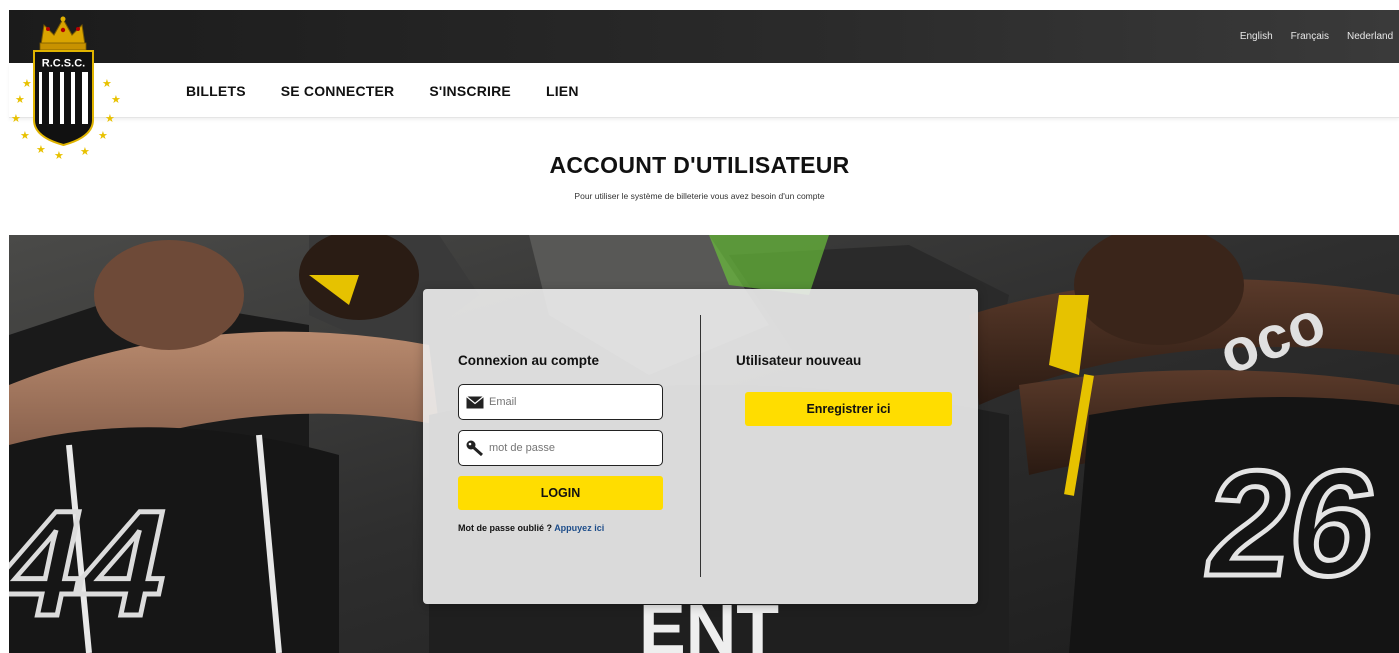  I want to click on card-divider, so click(700, 446).